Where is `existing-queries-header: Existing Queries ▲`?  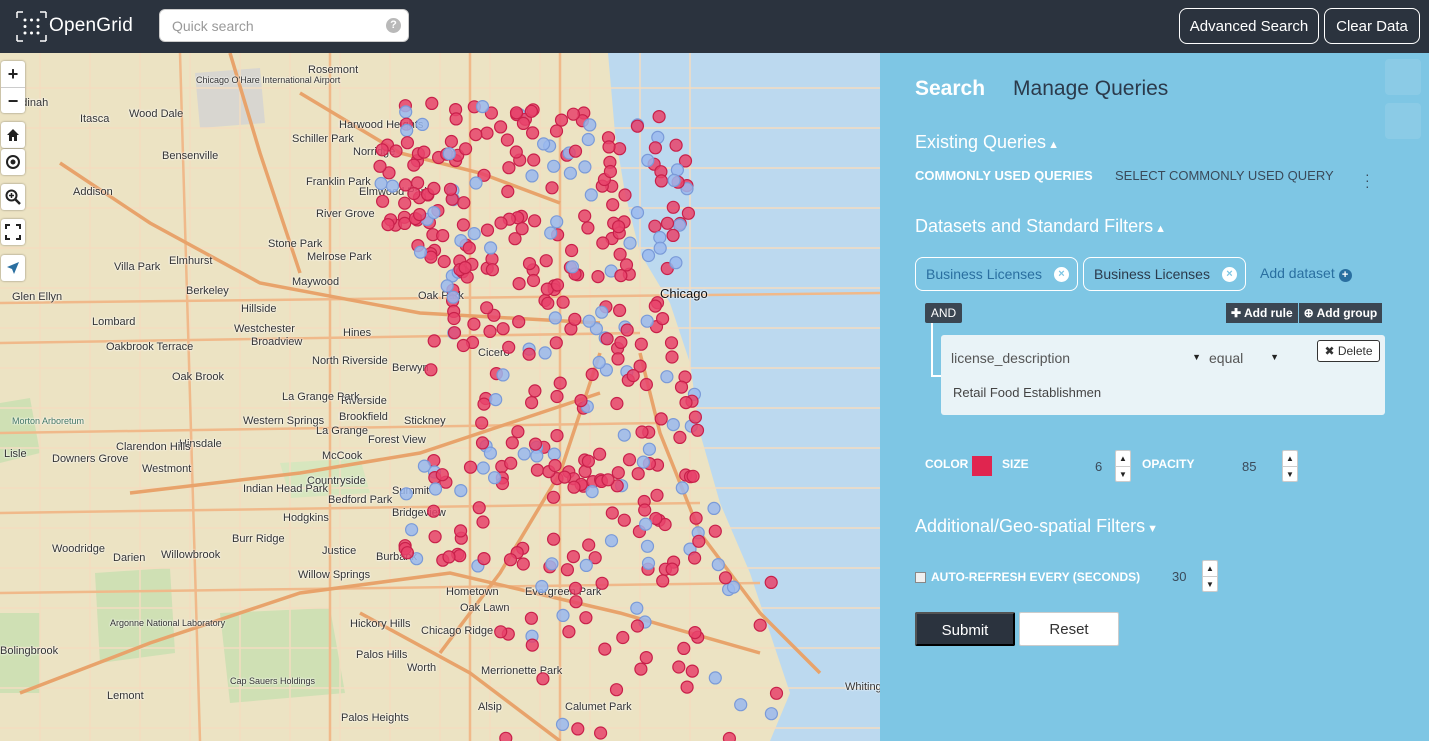 existing-queries-header: Existing Queries ▲ is located at coordinates (987, 142).